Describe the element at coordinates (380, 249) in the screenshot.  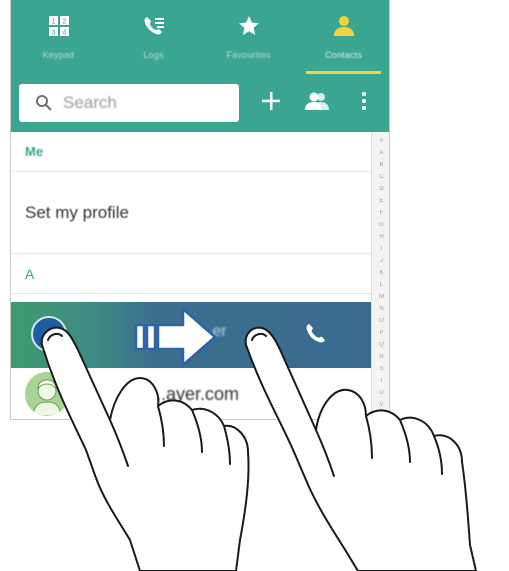
I see `index-letter: I` at that location.